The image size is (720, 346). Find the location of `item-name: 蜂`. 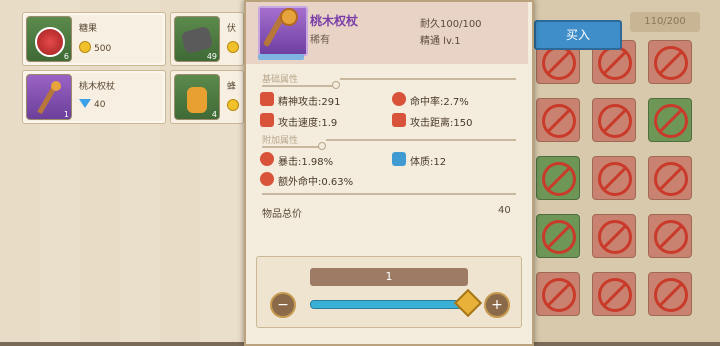

item-name: 蜂 is located at coordinates (232, 87).